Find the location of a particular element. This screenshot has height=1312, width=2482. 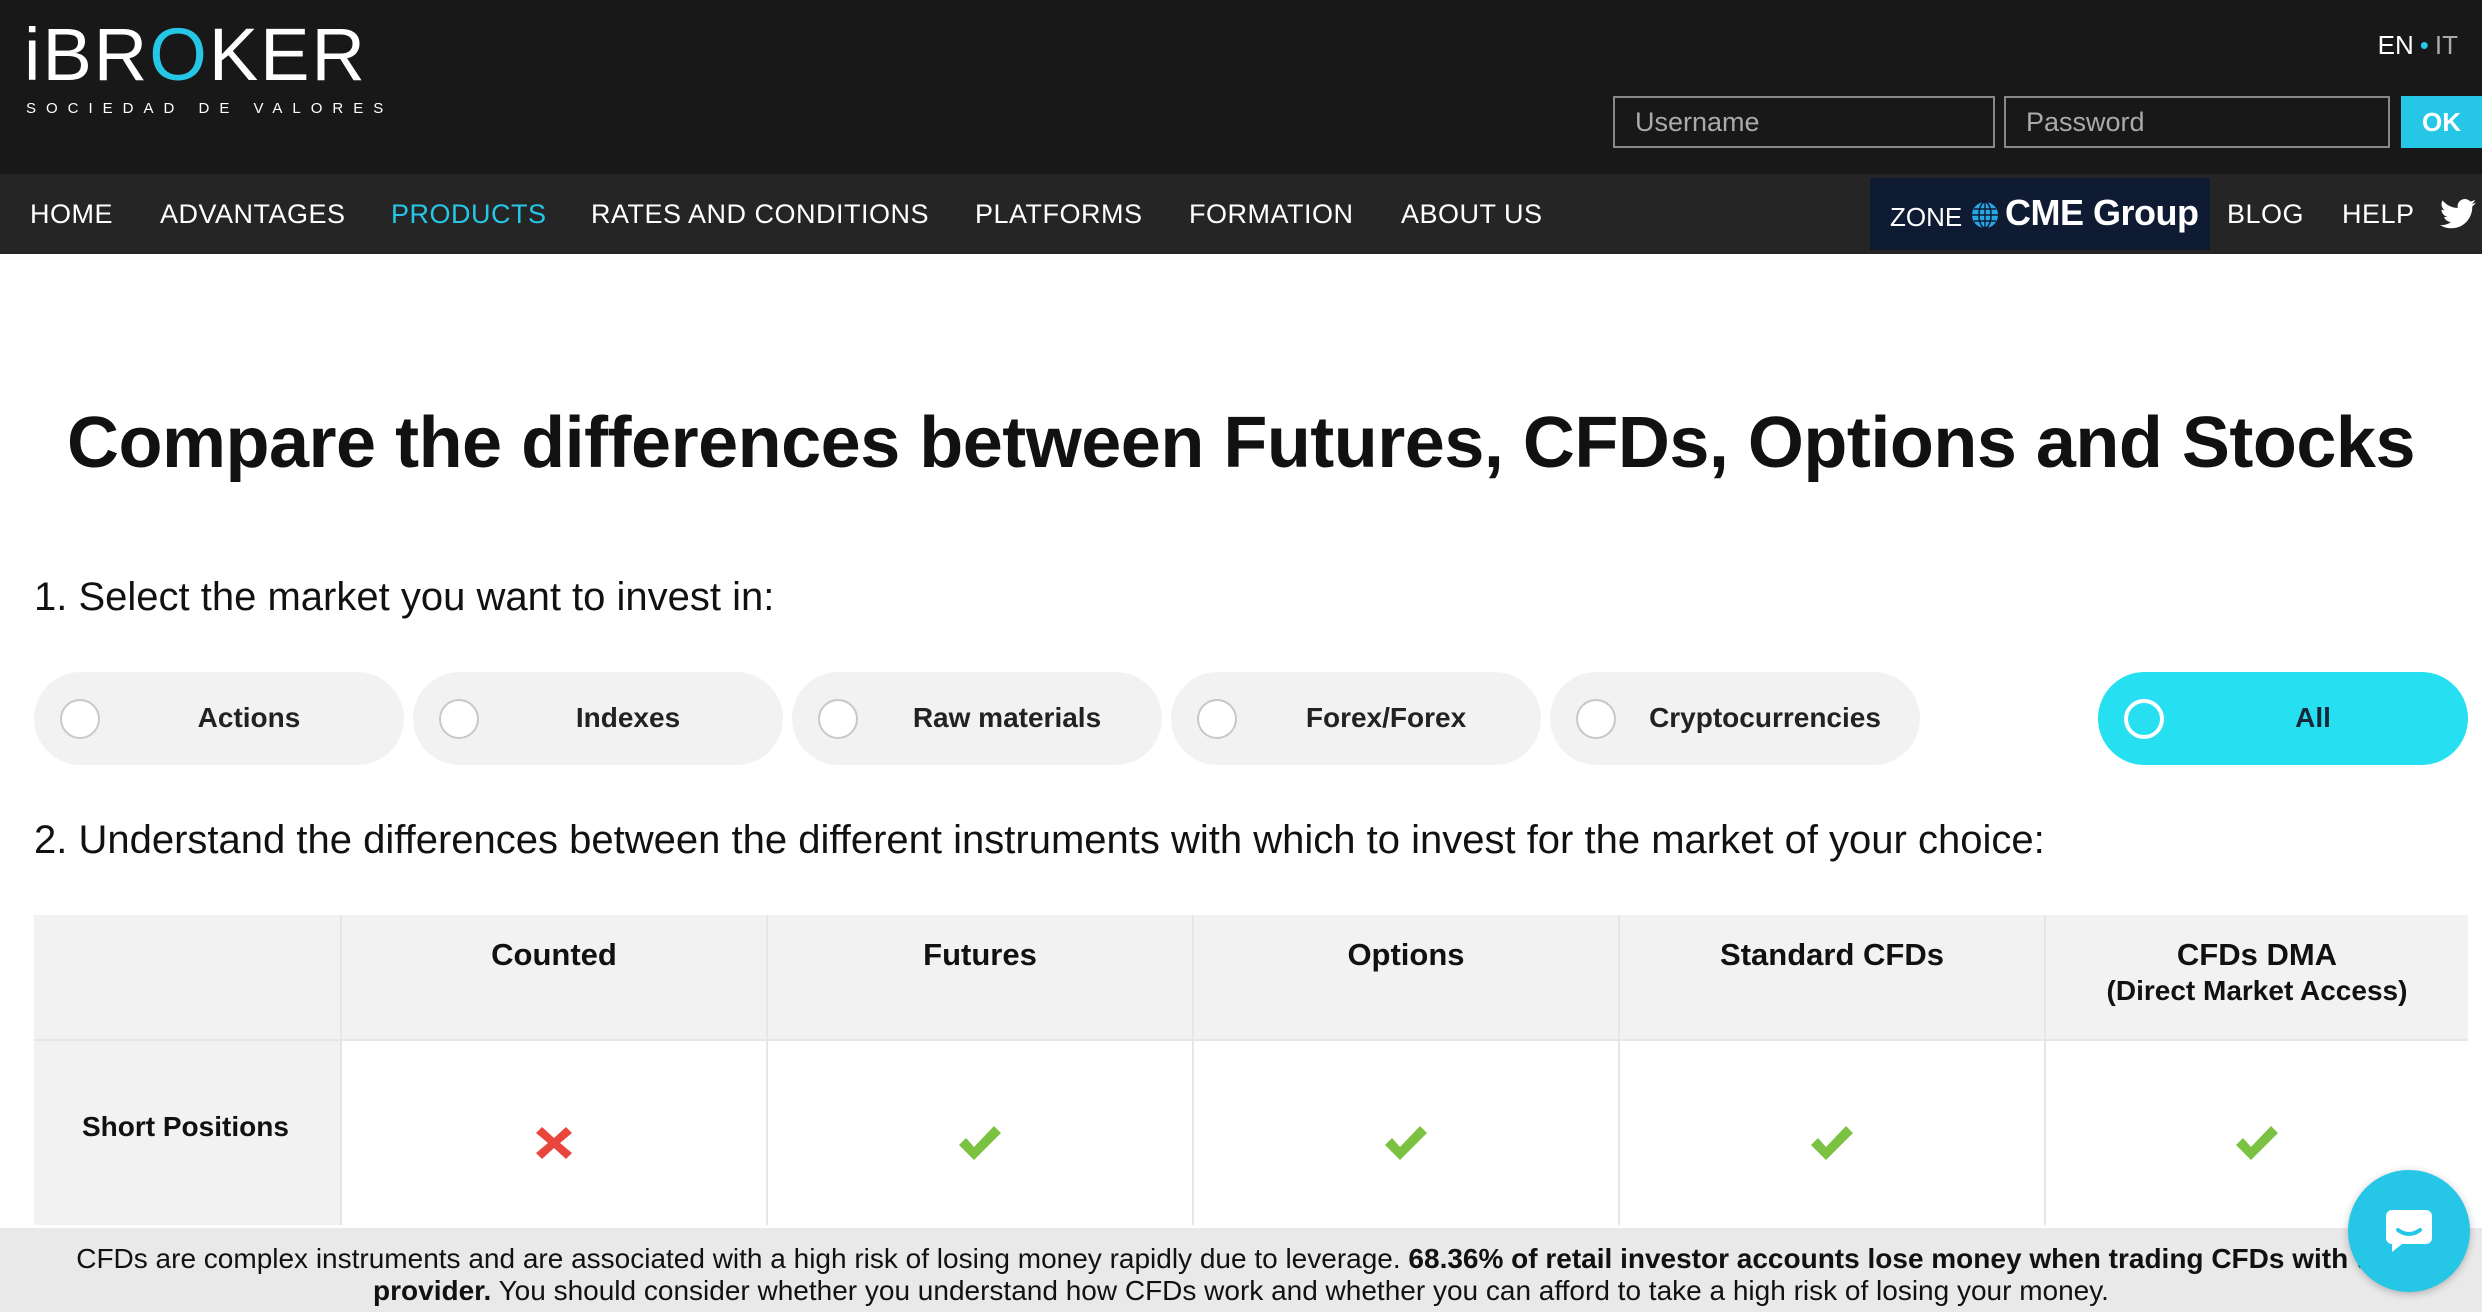

cross-icon is located at coordinates (554, 1143).